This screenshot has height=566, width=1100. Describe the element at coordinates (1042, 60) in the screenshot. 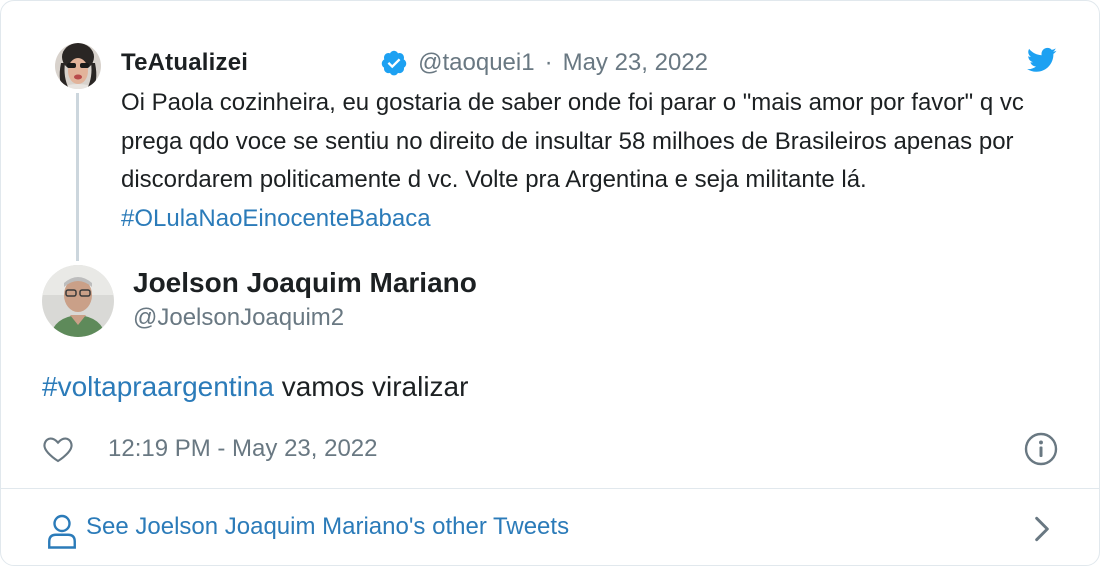

I see `twitter-bird-icon` at that location.